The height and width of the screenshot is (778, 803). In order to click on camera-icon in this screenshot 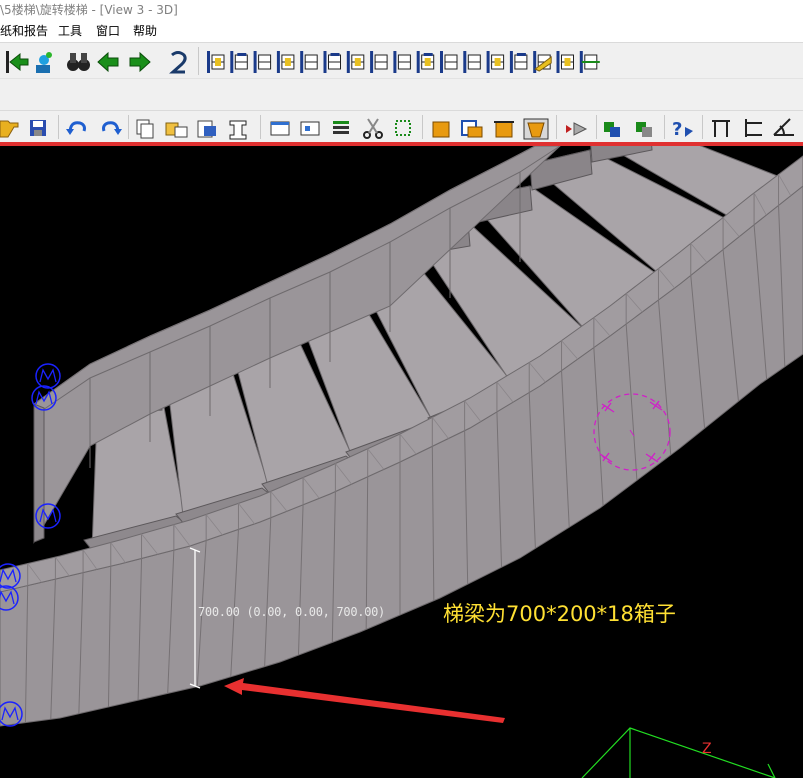, I will do `click(44, 62)`.